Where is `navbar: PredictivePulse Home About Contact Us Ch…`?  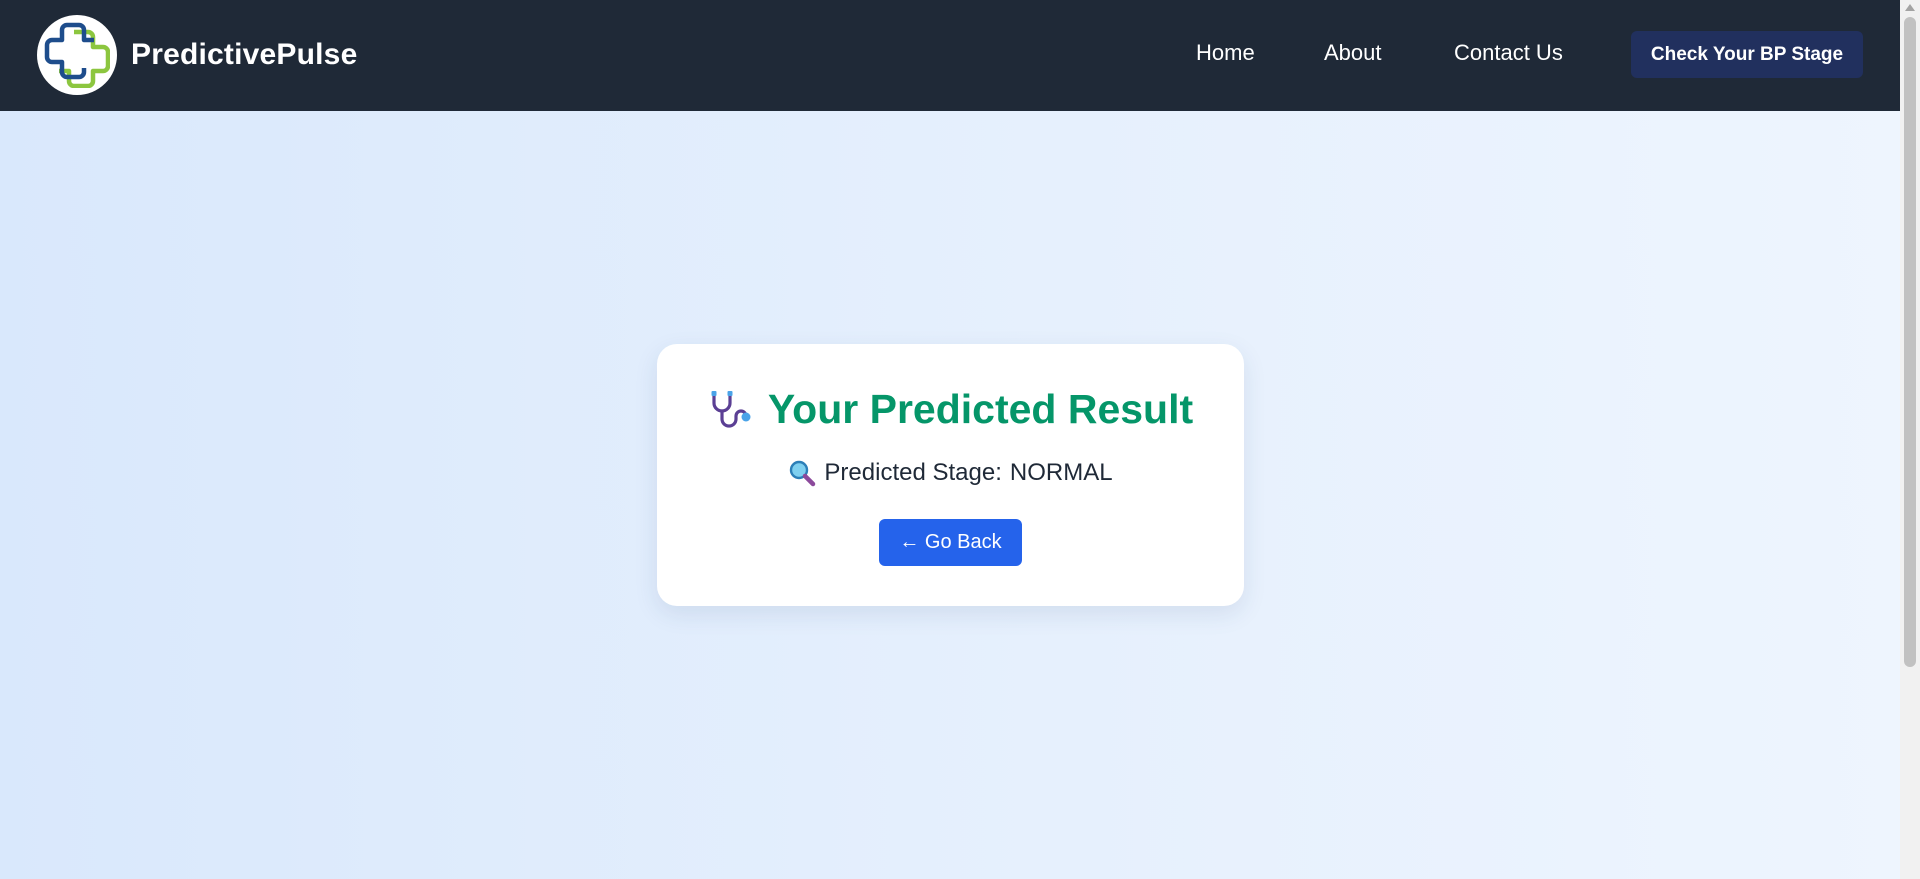
navbar: PredictivePulse Home About Contact Us Ch… is located at coordinates (950, 55).